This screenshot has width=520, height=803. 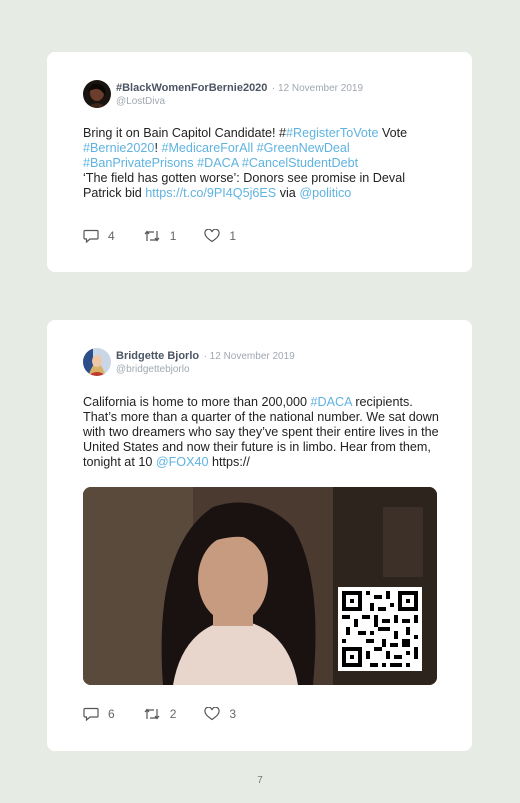 I want to click on like-count: 1, so click(x=233, y=236).